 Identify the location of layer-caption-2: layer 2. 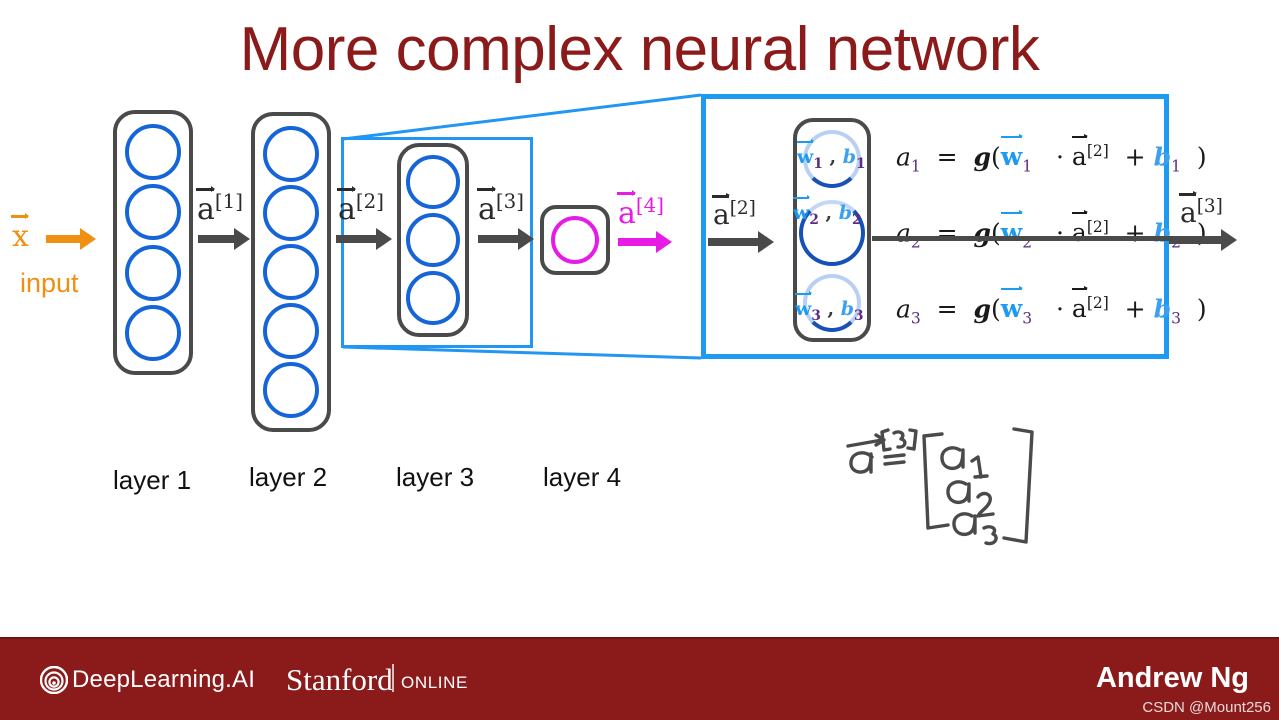
(288, 477).